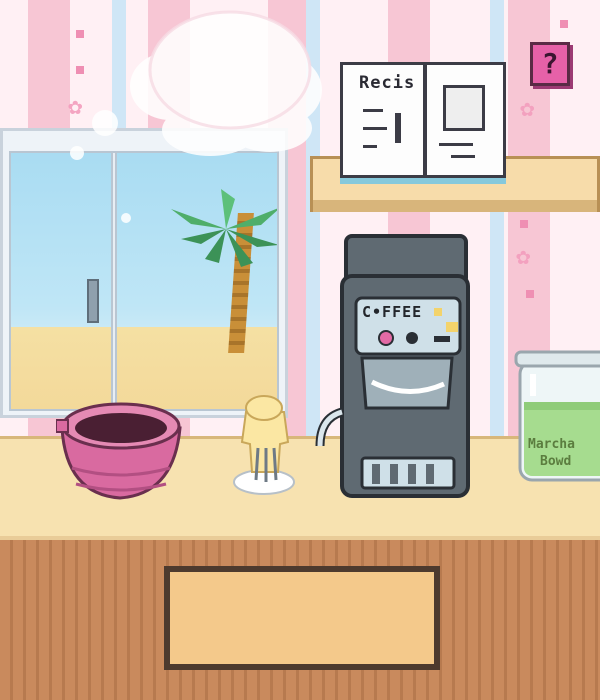  Describe the element at coordinates (387, 83) in the screenshot. I see `recipe-book-title: Recis` at that location.